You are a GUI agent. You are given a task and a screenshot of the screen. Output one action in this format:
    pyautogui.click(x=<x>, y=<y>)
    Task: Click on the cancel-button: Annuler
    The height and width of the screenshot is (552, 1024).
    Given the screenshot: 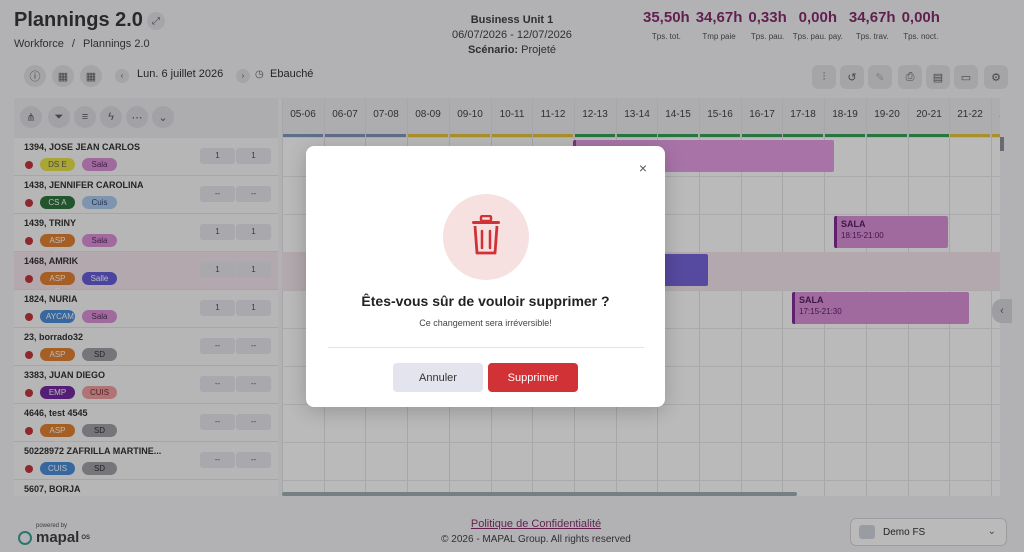 What is the action you would take?
    pyautogui.click(x=438, y=377)
    